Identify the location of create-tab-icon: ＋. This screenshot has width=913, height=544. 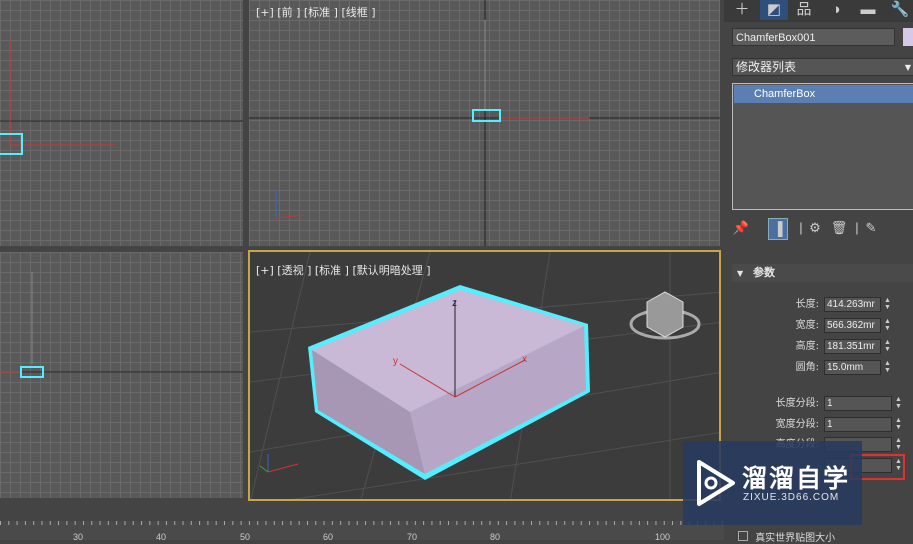
(742, 10).